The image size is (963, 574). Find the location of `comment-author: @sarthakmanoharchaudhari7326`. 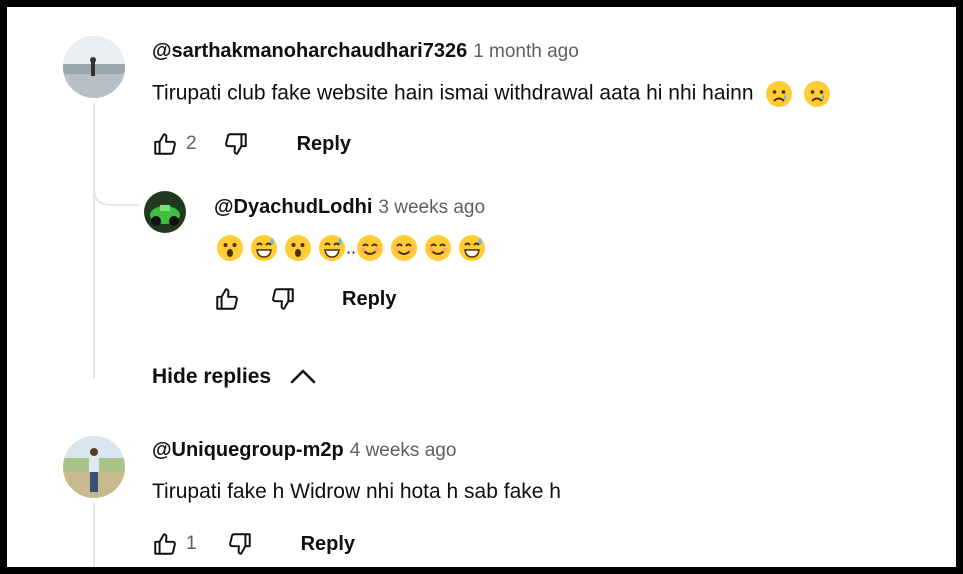

comment-author: @sarthakmanoharchaudhari7326 is located at coordinates (309, 51).